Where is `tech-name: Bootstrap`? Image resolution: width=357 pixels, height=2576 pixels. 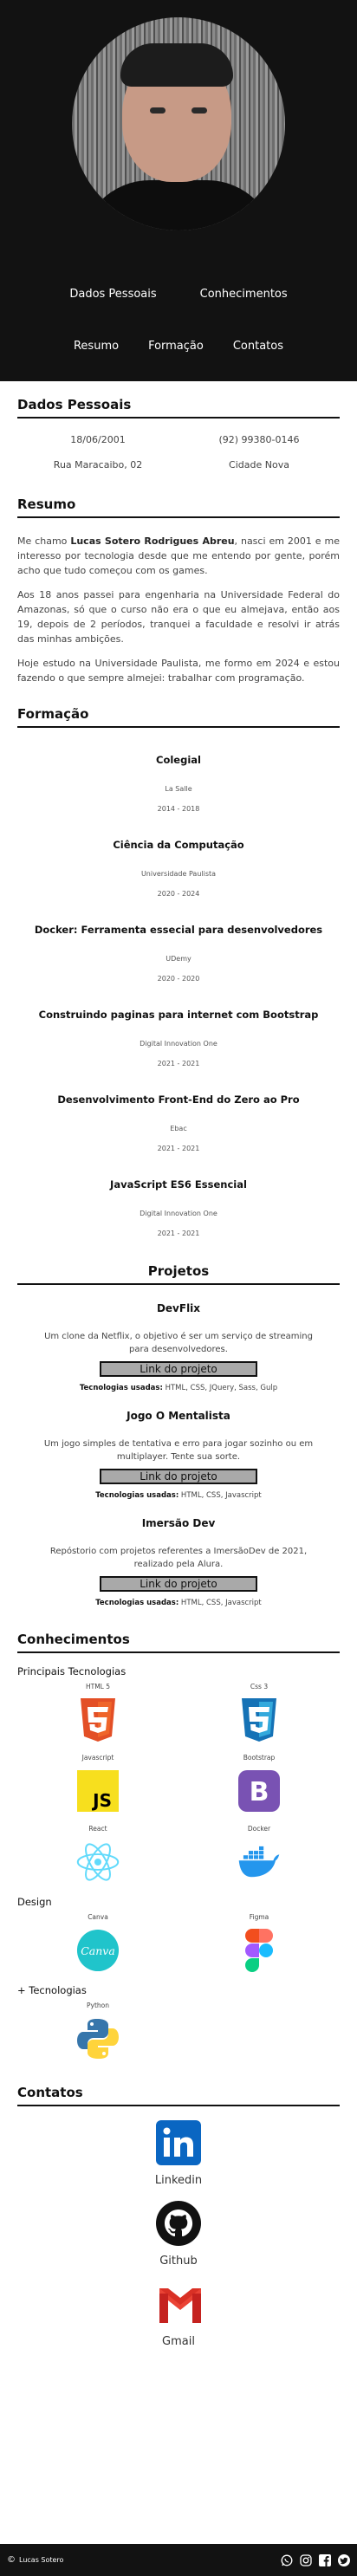 tech-name: Bootstrap is located at coordinates (259, 1758).